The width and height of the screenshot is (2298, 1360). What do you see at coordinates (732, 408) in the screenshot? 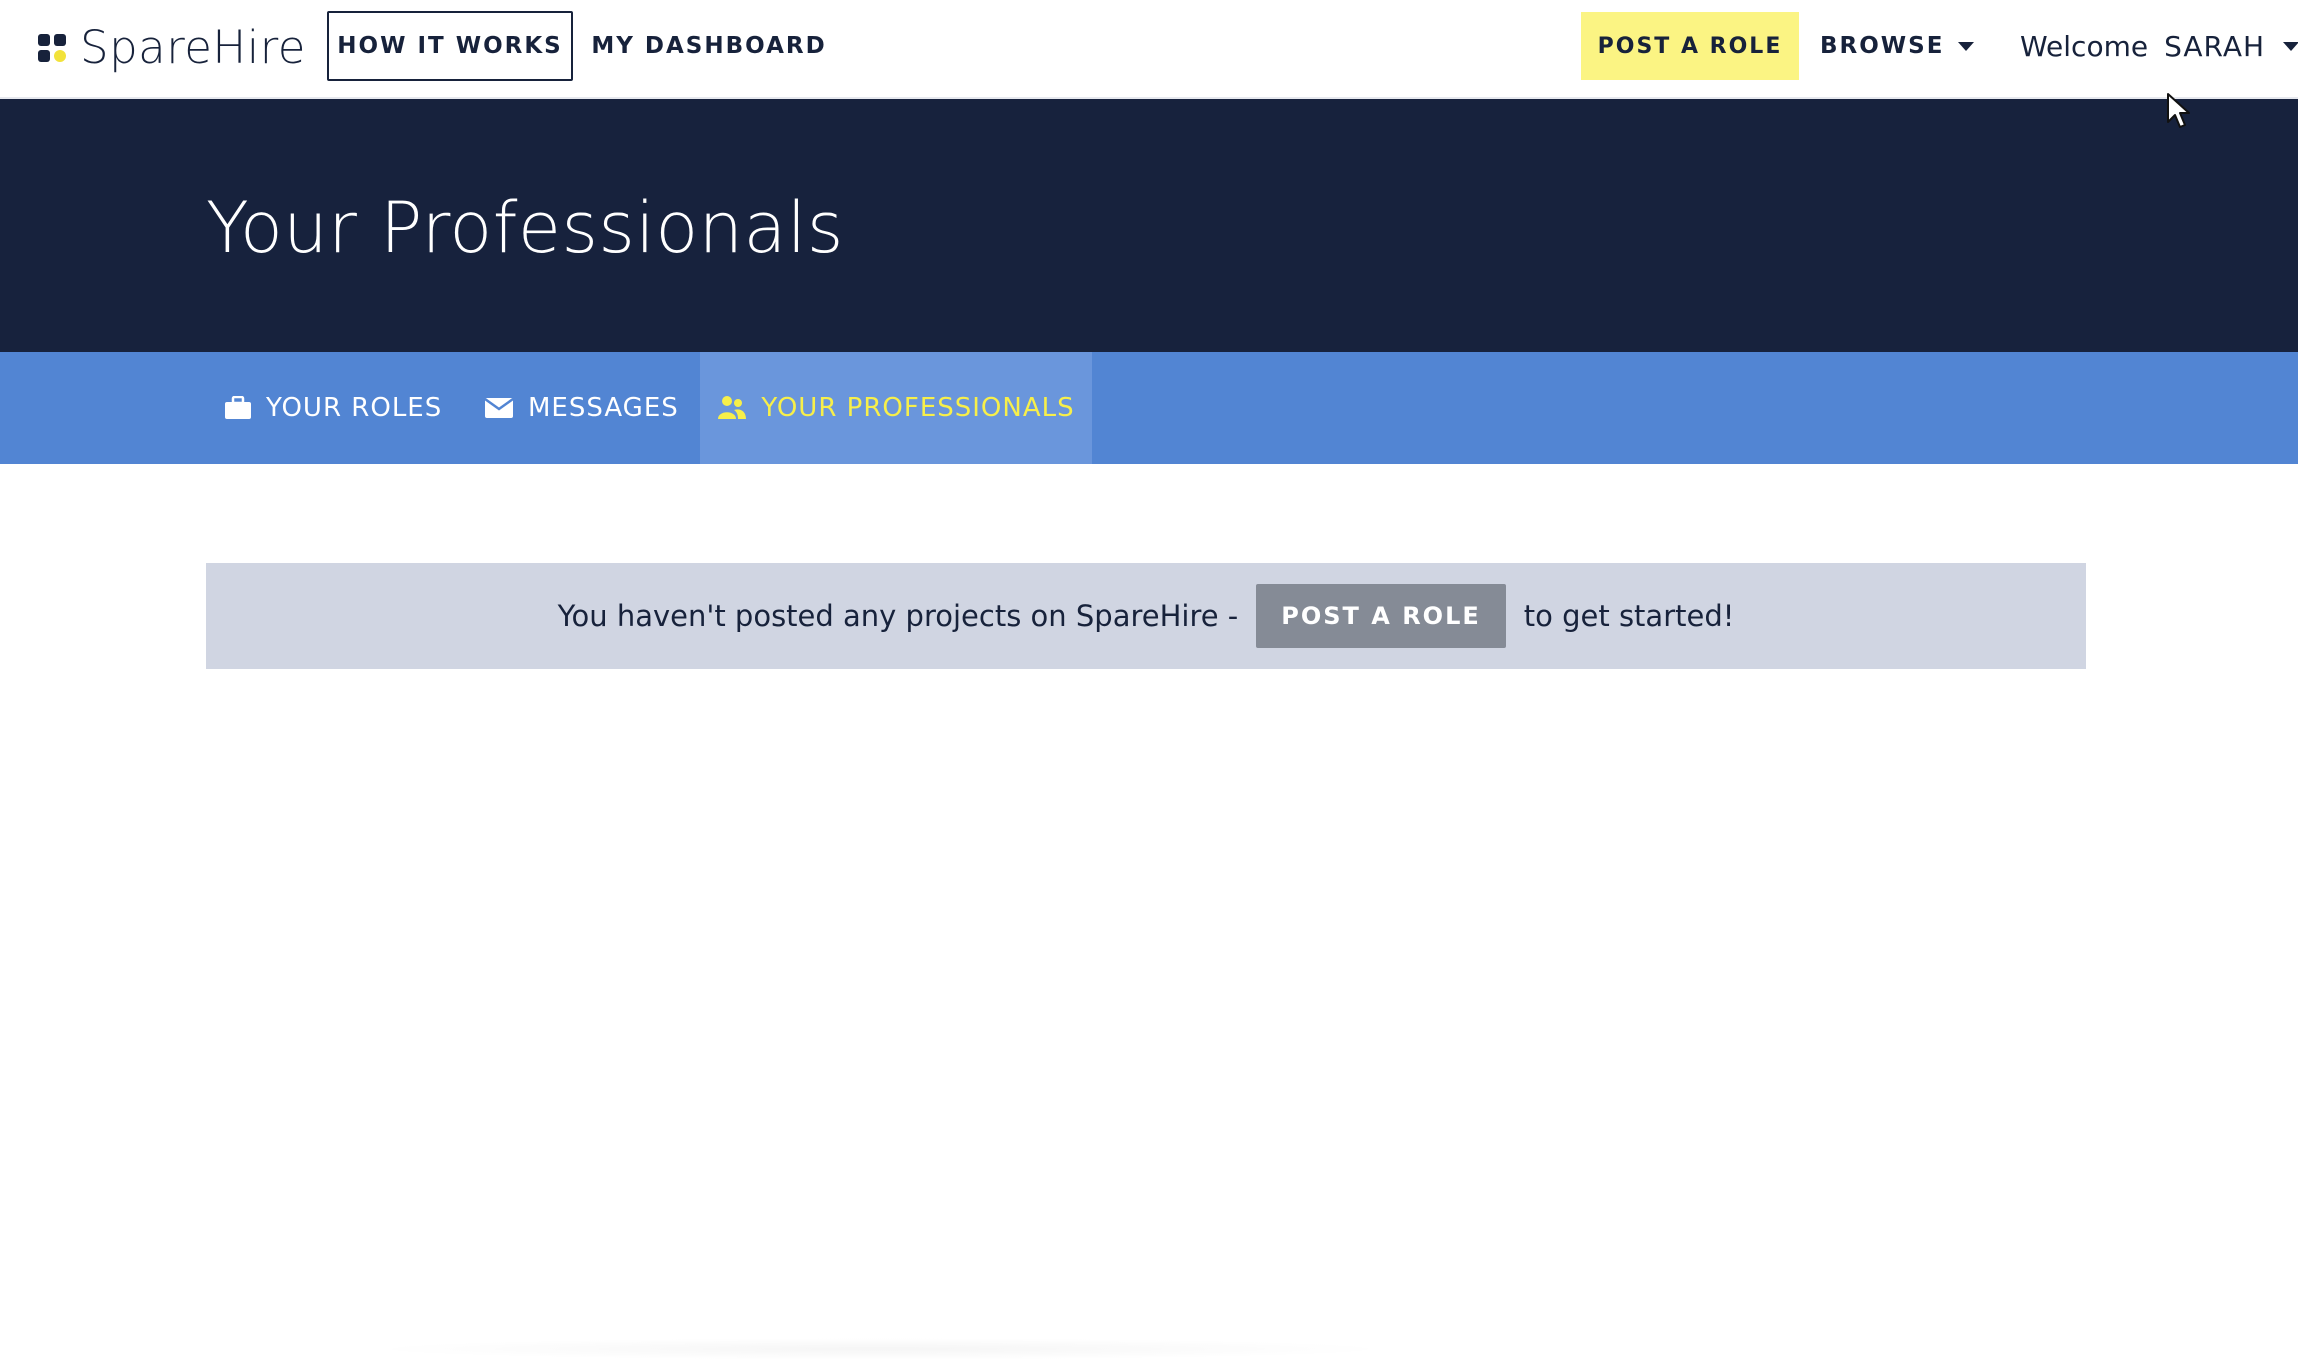
I see `users-icon` at bounding box center [732, 408].